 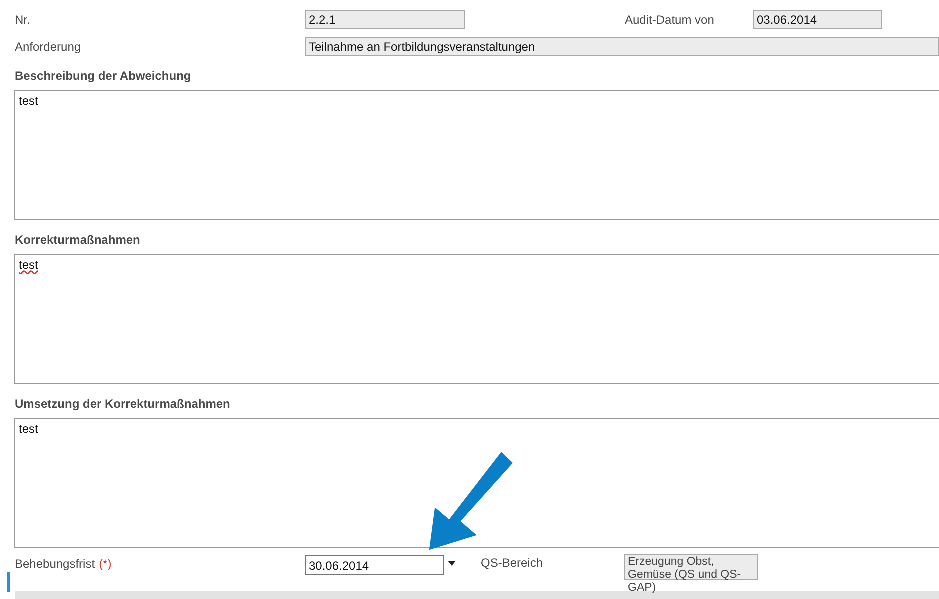 I want to click on field-label: Behebungsfrist, so click(x=55, y=564).